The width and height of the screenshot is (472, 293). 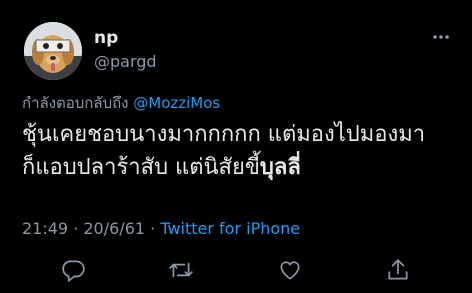 I want to click on retweet-icon, so click(x=181, y=270).